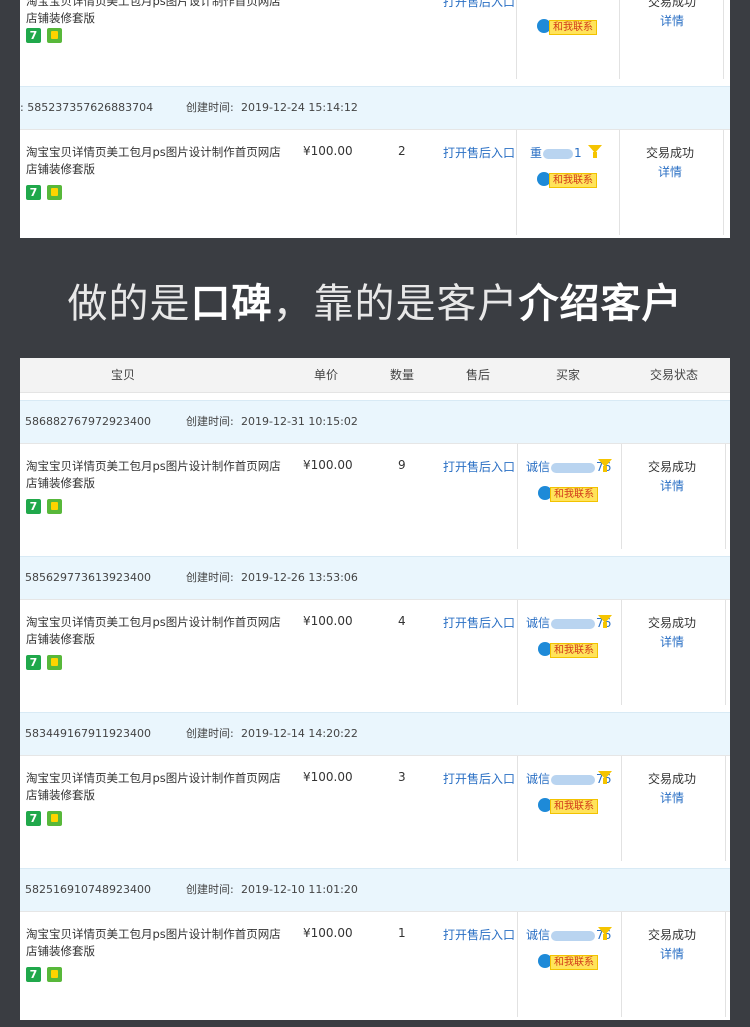  I want to click on col-qty: 数量, so click(402, 375).